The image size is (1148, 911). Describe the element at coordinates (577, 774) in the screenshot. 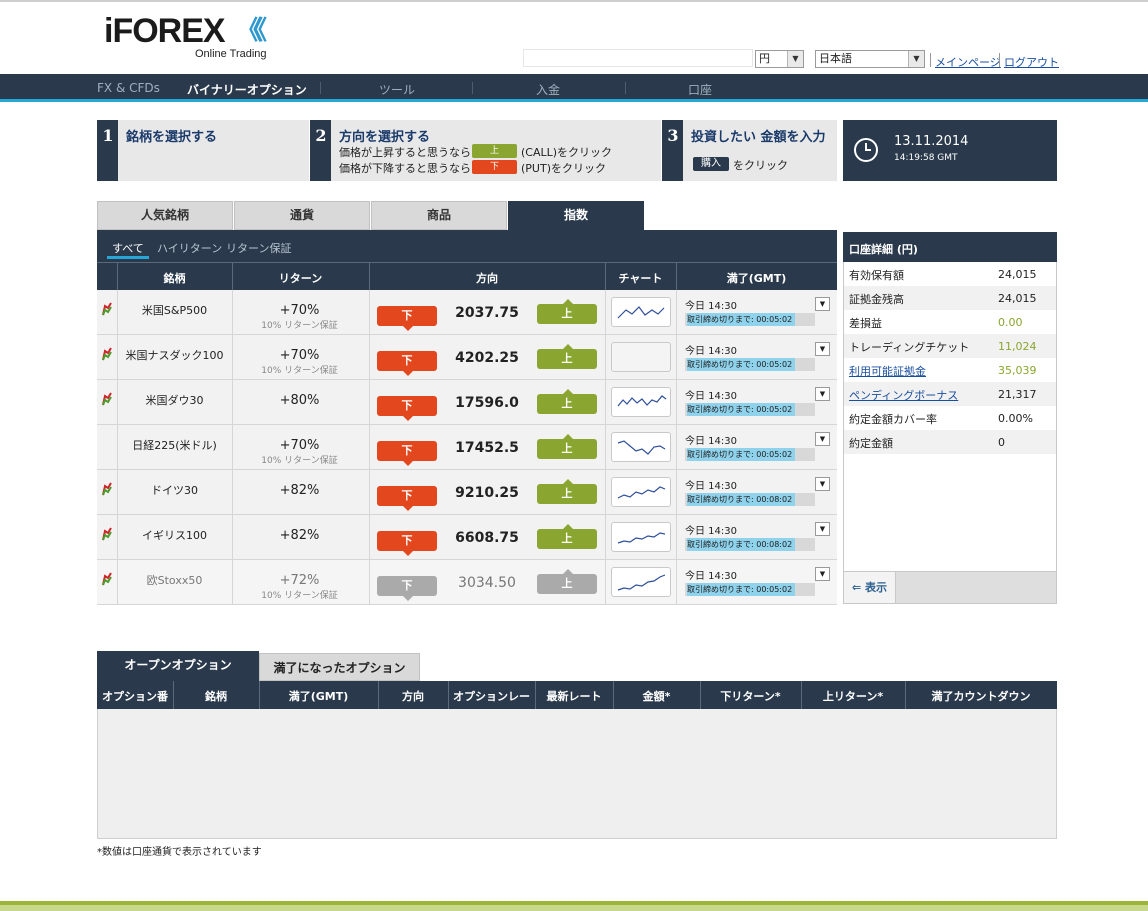

I see `options-table-body` at that location.